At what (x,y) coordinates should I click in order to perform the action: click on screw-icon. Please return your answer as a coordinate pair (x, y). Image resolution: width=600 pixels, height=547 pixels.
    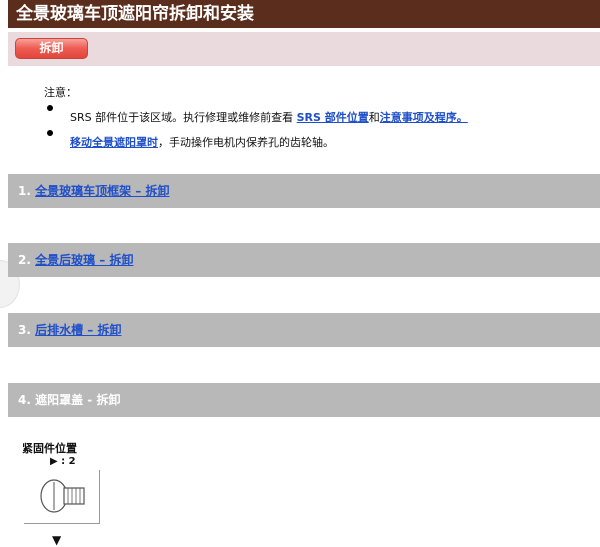
    Looking at the image, I should click on (62, 496).